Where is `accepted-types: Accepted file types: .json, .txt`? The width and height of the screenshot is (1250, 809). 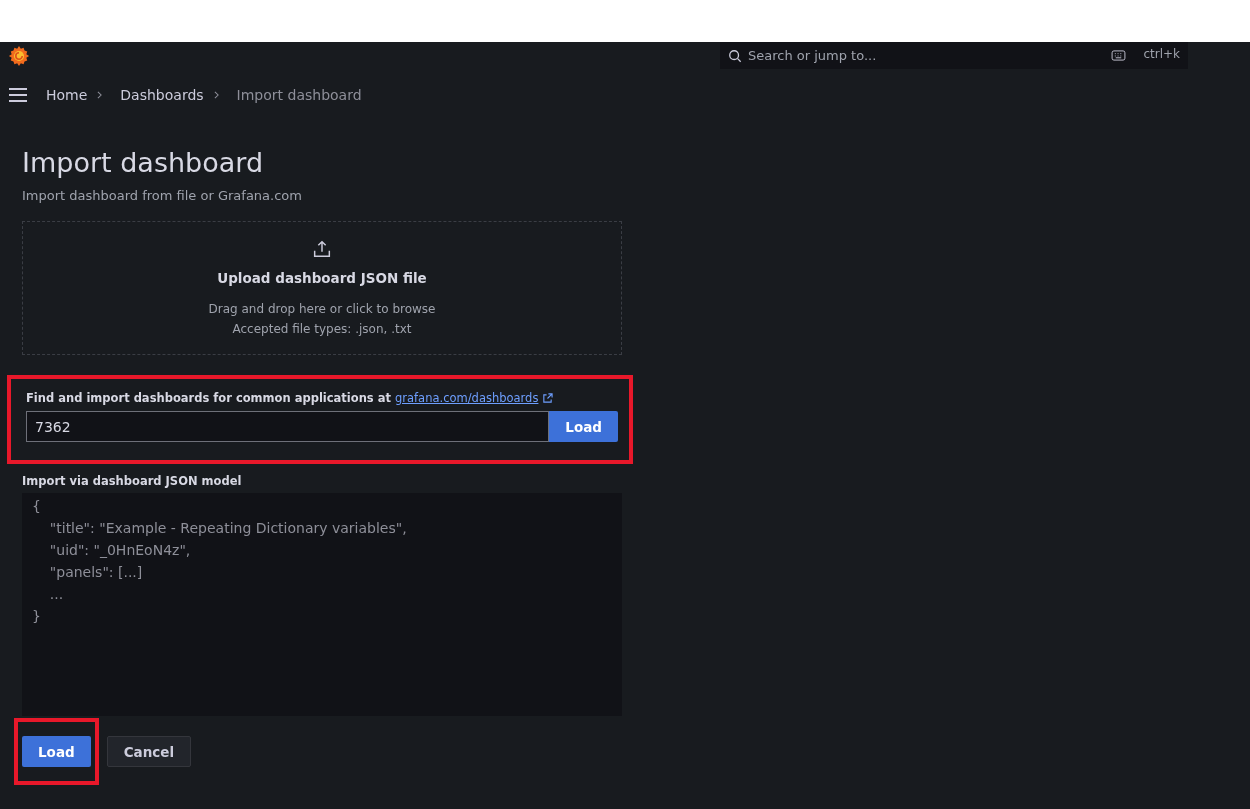
accepted-types: Accepted file types: .json, .txt is located at coordinates (322, 329).